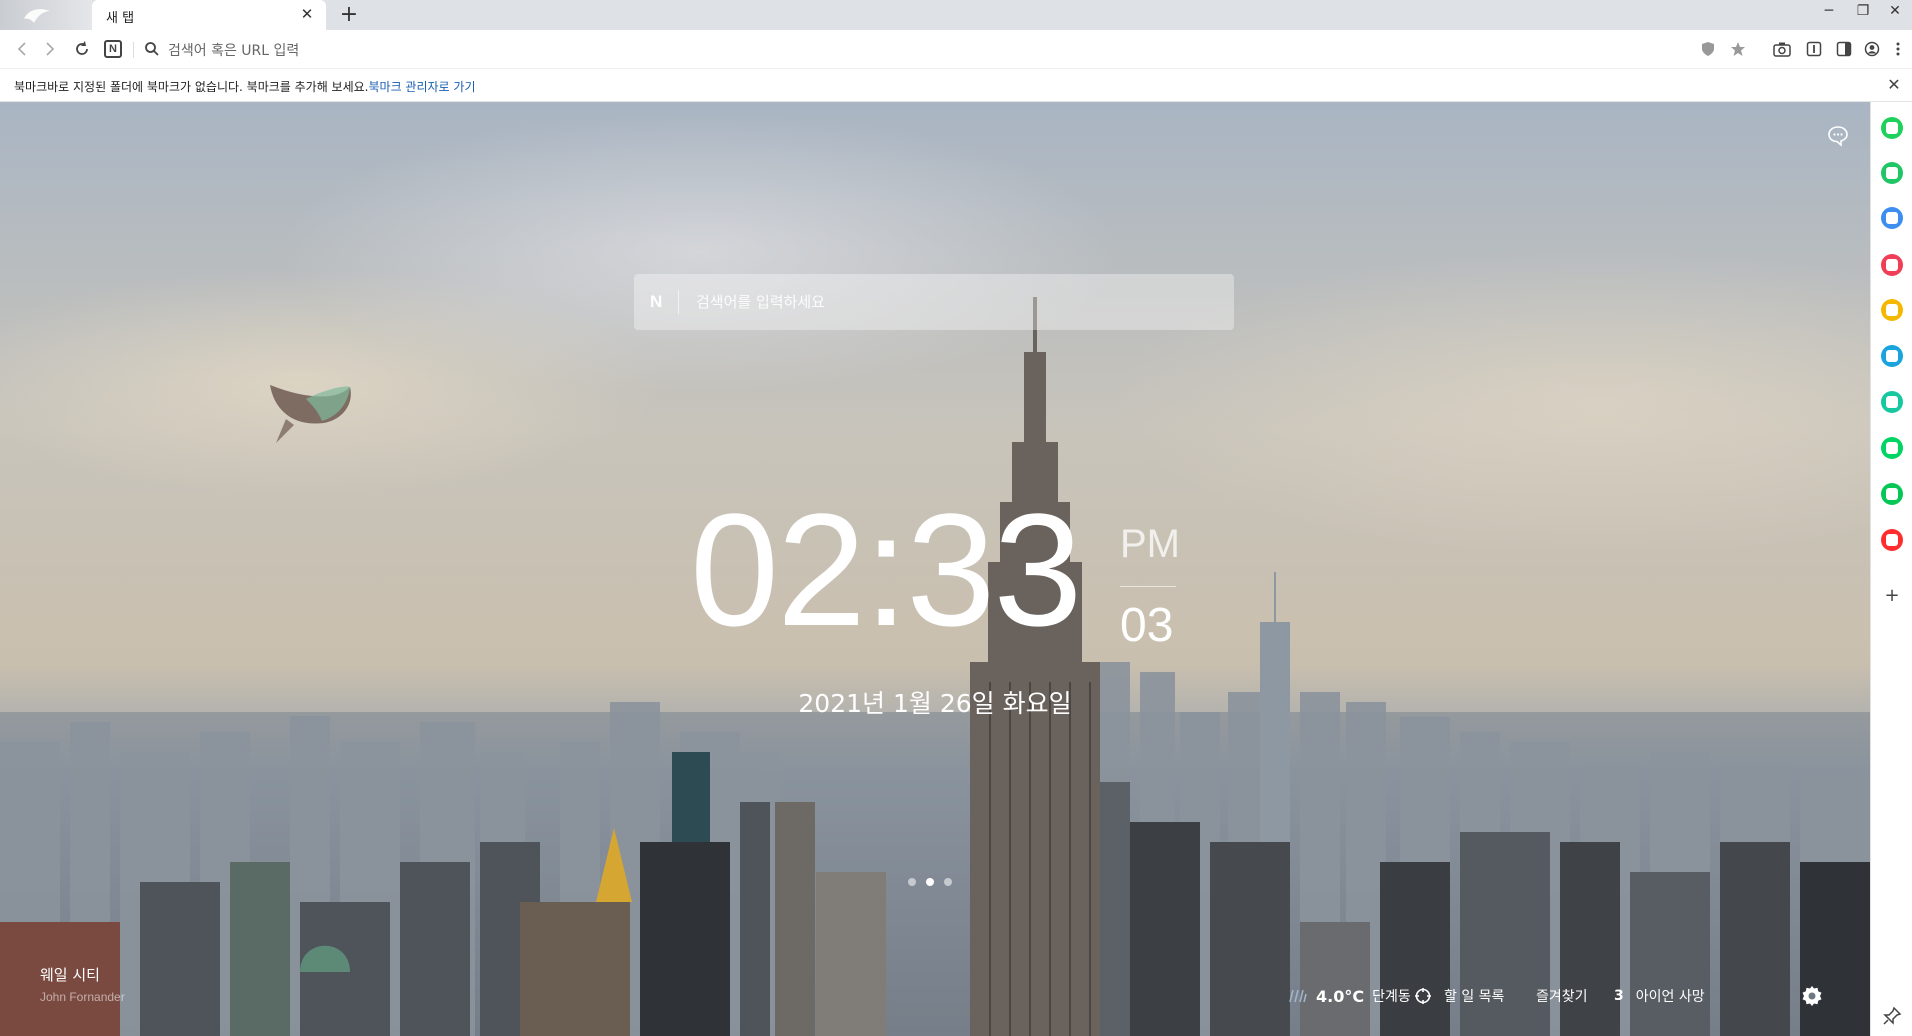  What do you see at coordinates (1738, 49) in the screenshot?
I see `bookmark-star-icon` at bounding box center [1738, 49].